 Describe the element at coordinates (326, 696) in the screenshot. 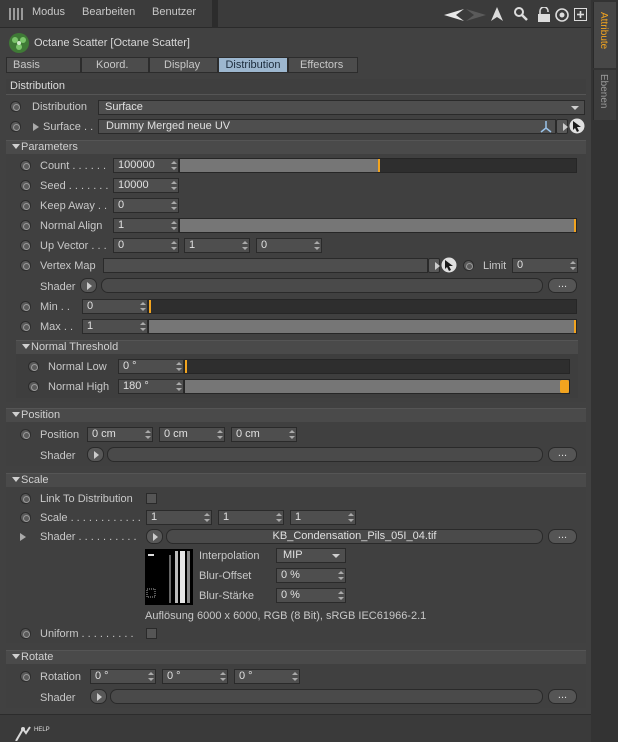

I see `rotate-shader-link-field` at that location.